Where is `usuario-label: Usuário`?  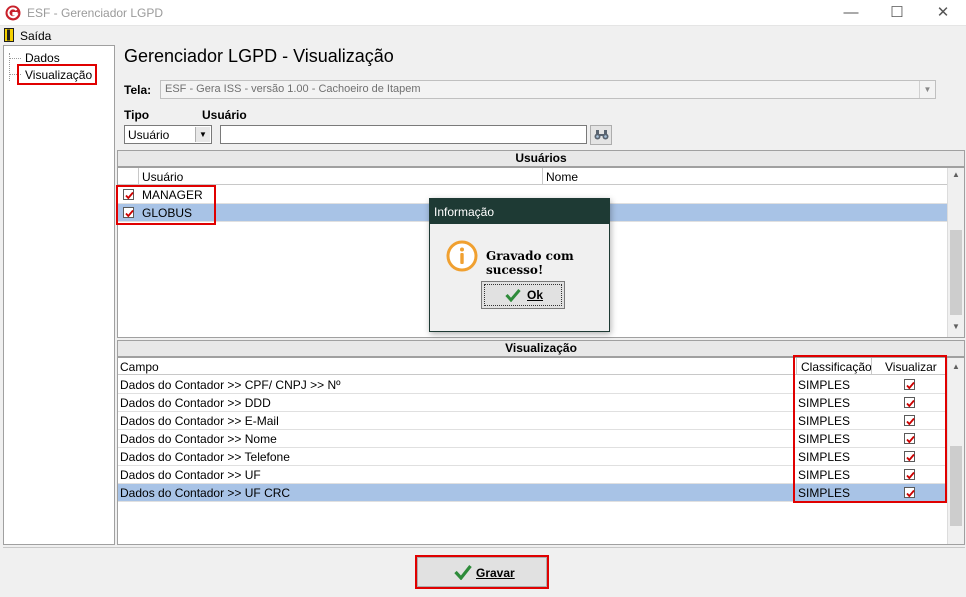 usuario-label: Usuário is located at coordinates (224, 115).